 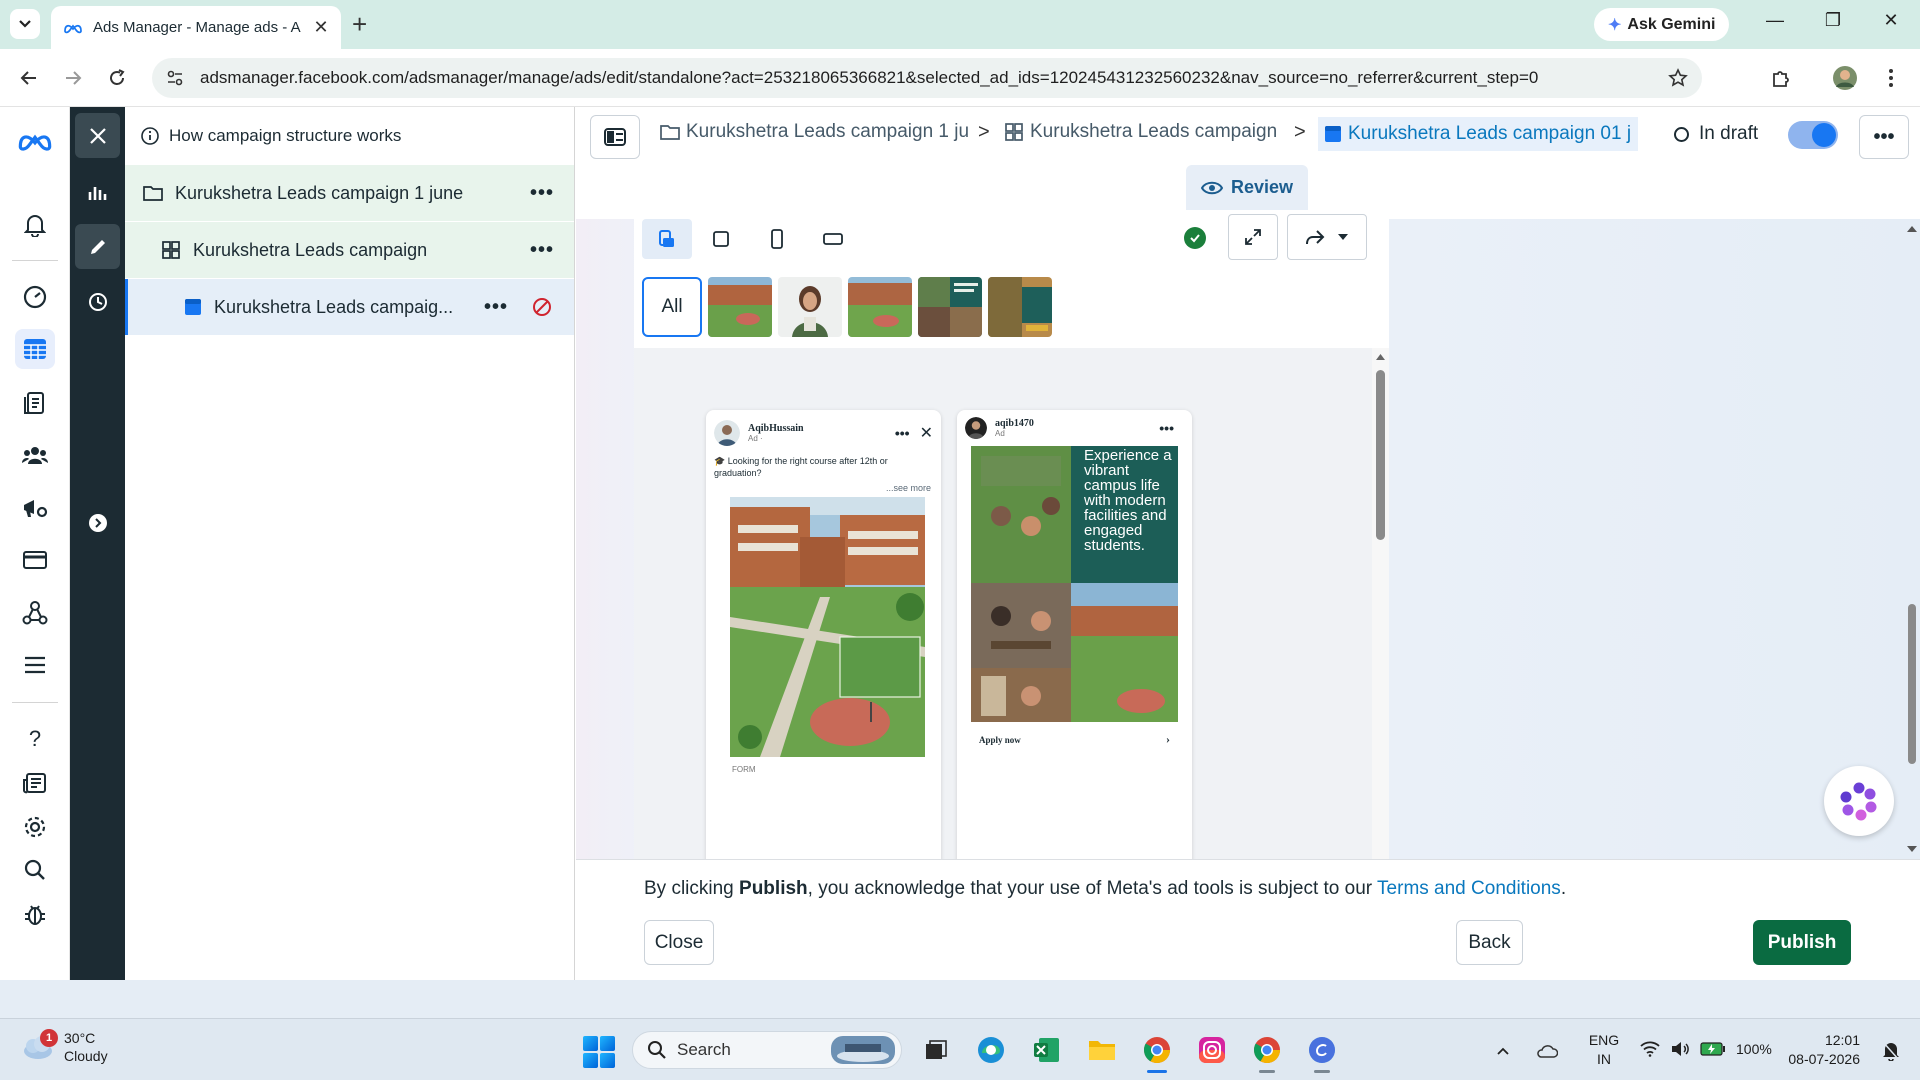 What do you see at coordinates (1503, 1051) in the screenshot?
I see `chevron-up-icon` at bounding box center [1503, 1051].